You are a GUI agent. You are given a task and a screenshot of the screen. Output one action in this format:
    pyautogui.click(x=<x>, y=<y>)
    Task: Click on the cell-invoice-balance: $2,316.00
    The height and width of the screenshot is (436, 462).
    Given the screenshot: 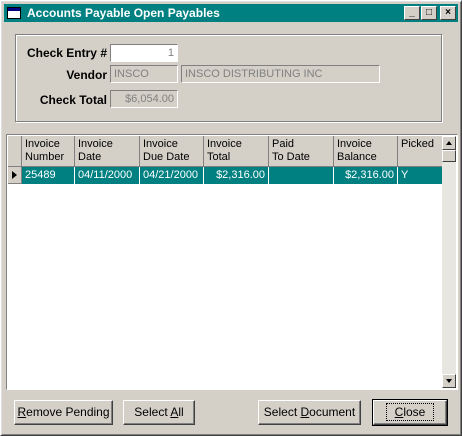 What is the action you would take?
    pyautogui.click(x=366, y=175)
    